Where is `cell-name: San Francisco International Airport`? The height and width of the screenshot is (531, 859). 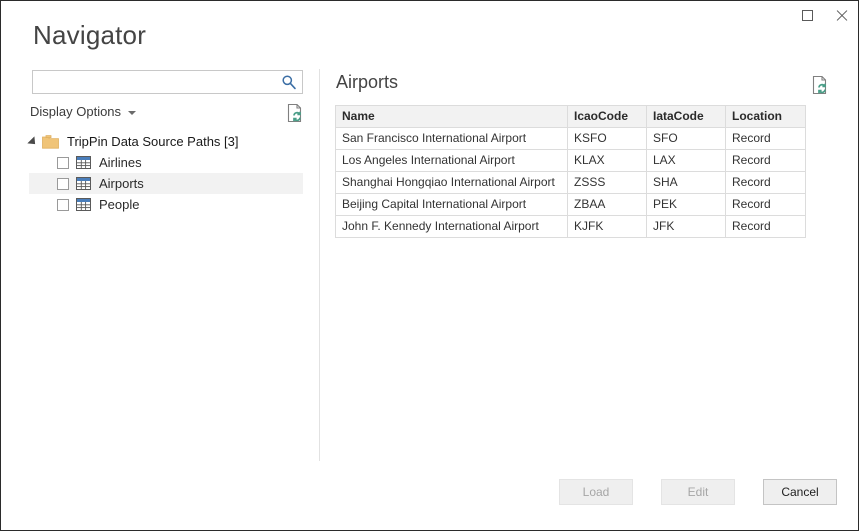 cell-name: San Francisco International Airport is located at coordinates (451, 138).